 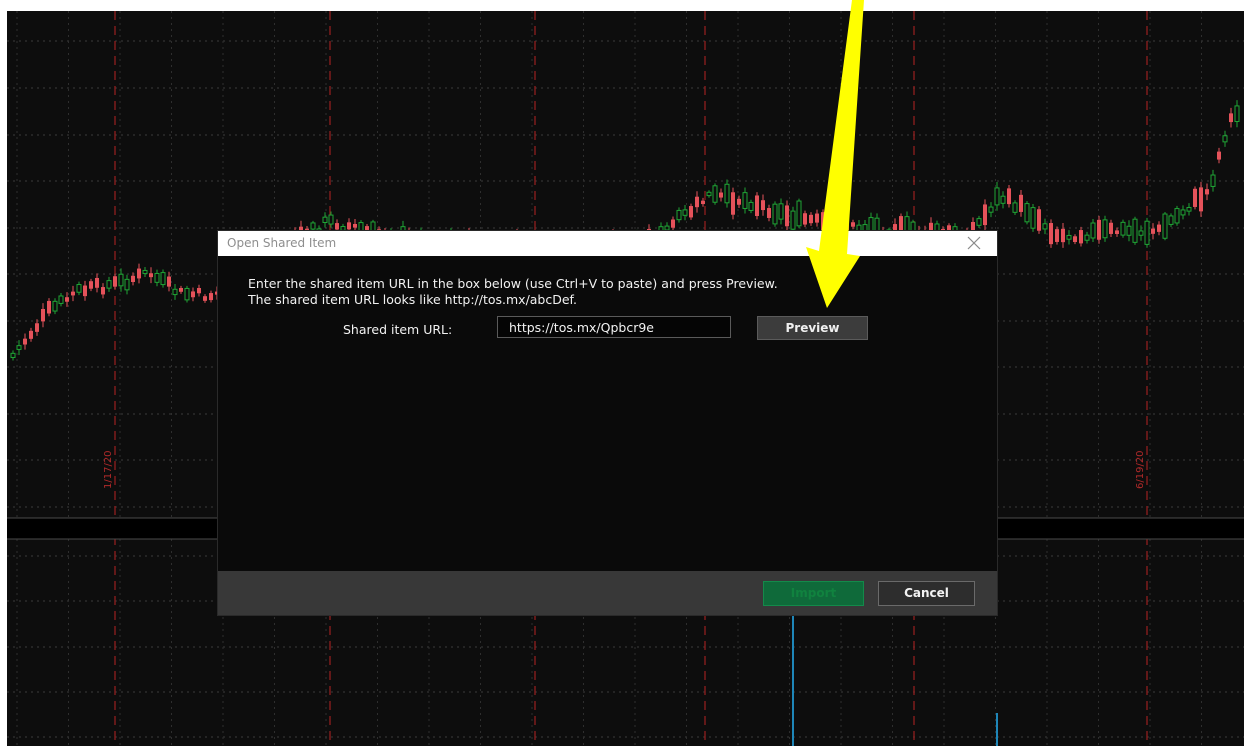 What do you see at coordinates (974, 243) in the screenshot?
I see `close-icon` at bounding box center [974, 243].